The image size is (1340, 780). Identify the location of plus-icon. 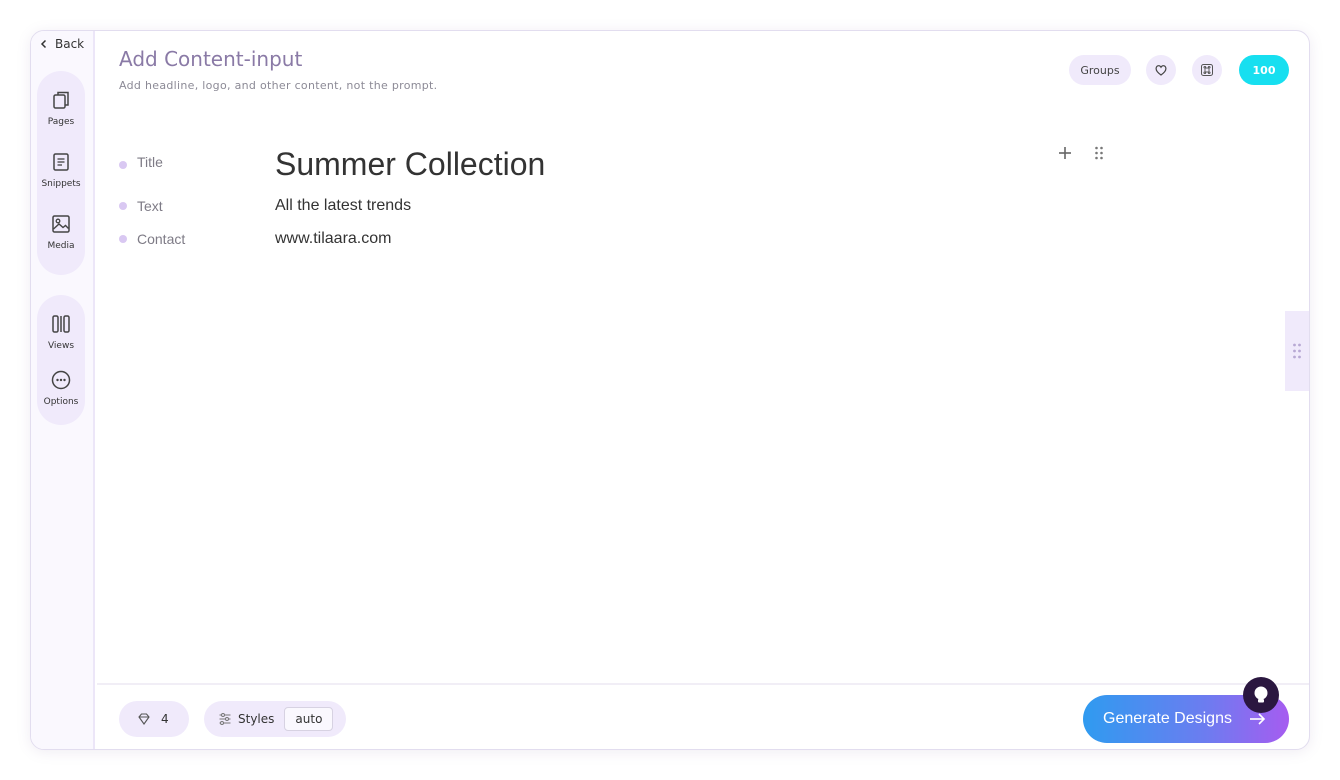
(1065, 153).